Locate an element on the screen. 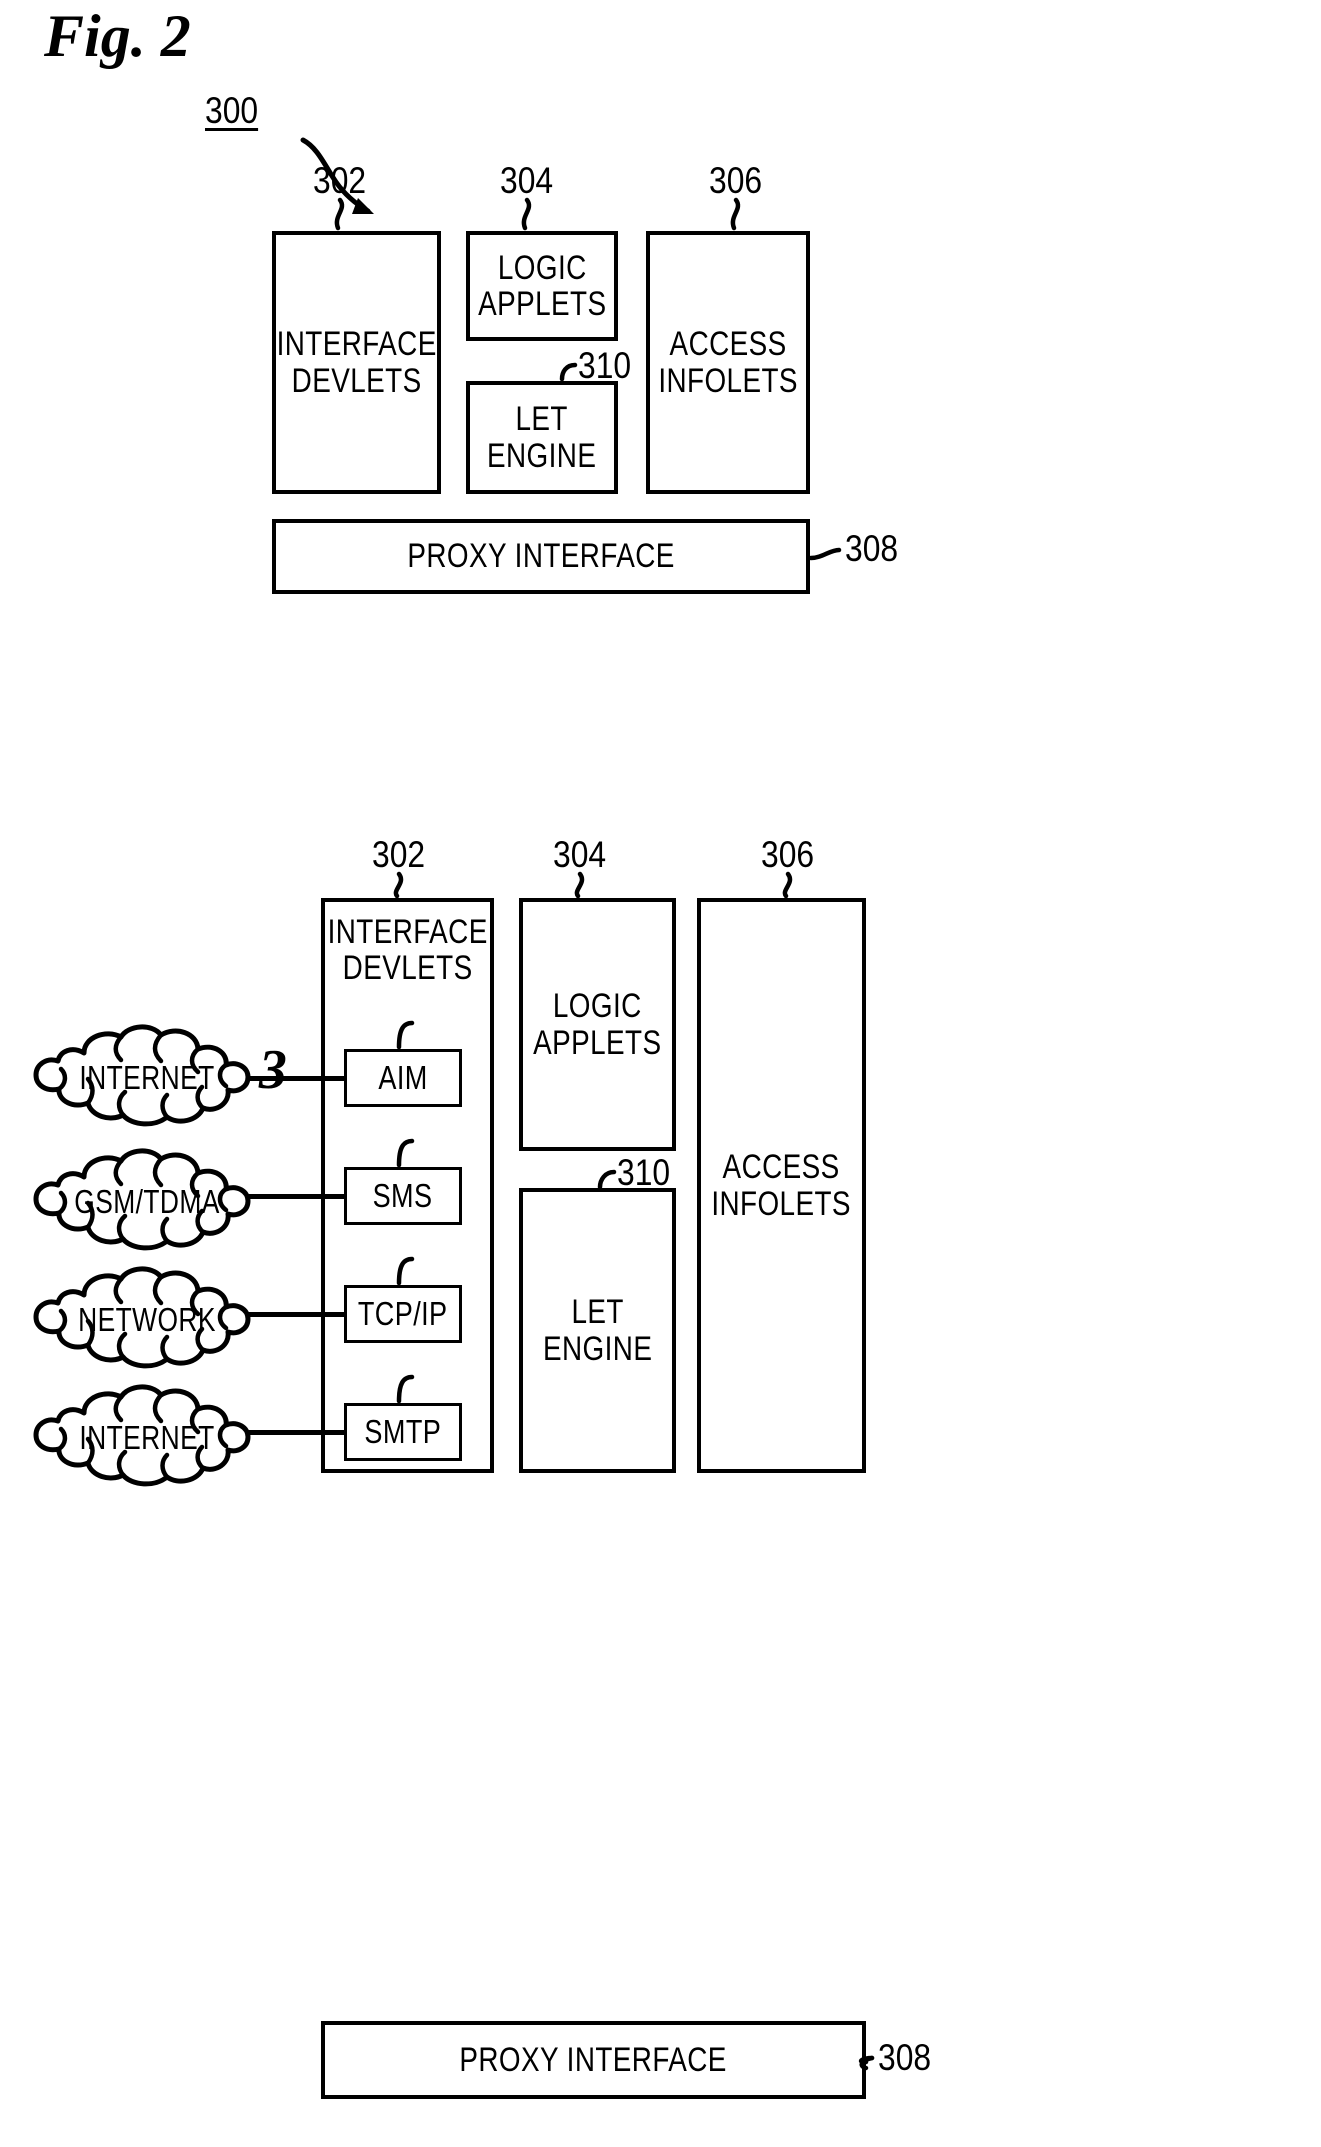 The width and height of the screenshot is (1321, 2147). block-devlet-smtp: SMTP is located at coordinates (403, 1432).